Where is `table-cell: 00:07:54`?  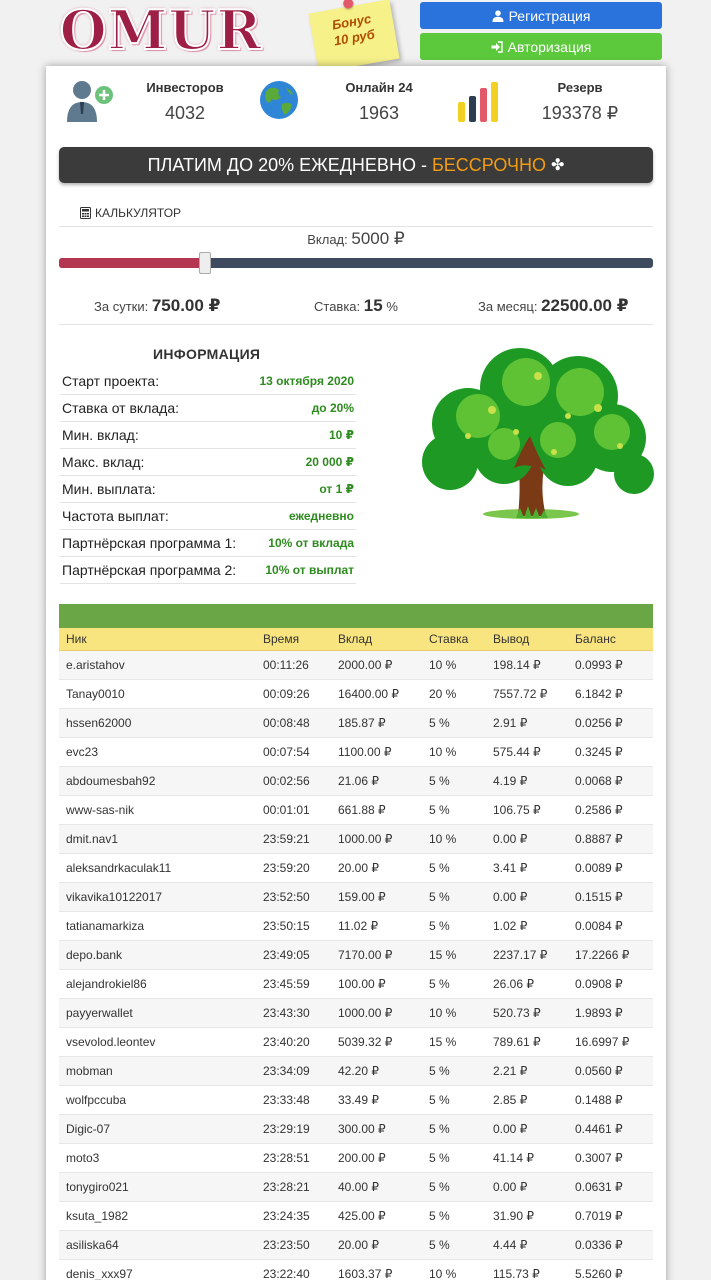
table-cell: 00:07:54 is located at coordinates (293, 752).